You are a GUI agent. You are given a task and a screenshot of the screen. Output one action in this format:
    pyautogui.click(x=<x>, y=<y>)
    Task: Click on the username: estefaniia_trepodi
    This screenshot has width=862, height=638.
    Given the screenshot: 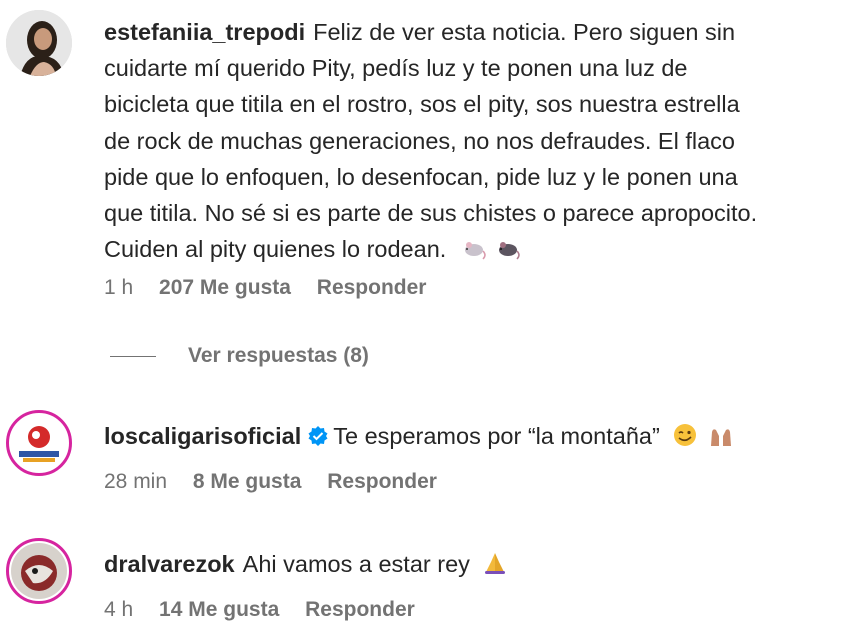 What is the action you would take?
    pyautogui.click(x=204, y=32)
    